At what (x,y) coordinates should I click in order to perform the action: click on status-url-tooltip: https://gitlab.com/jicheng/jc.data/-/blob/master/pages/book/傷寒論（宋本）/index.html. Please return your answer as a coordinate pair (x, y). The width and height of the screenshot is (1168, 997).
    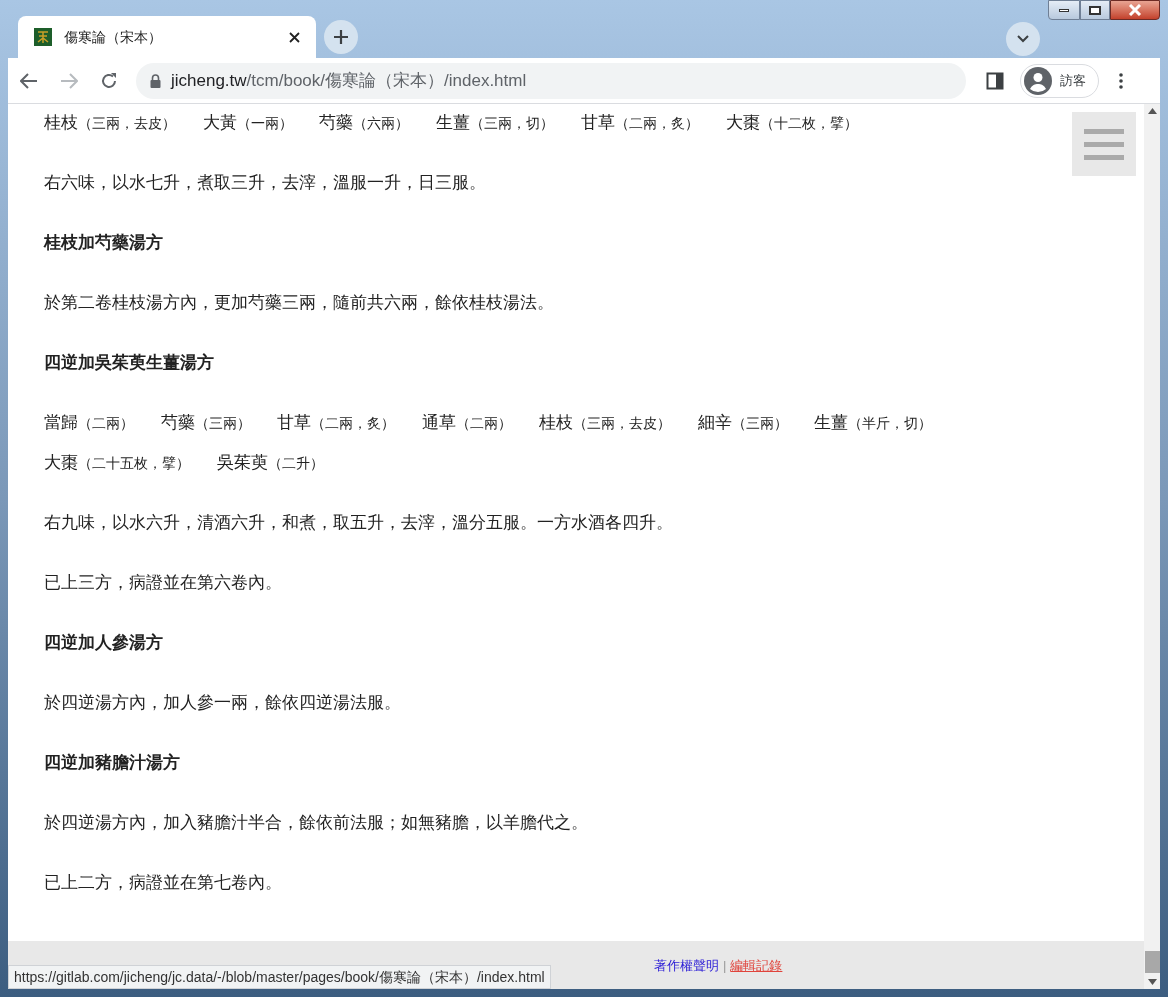
    Looking at the image, I should click on (279, 977).